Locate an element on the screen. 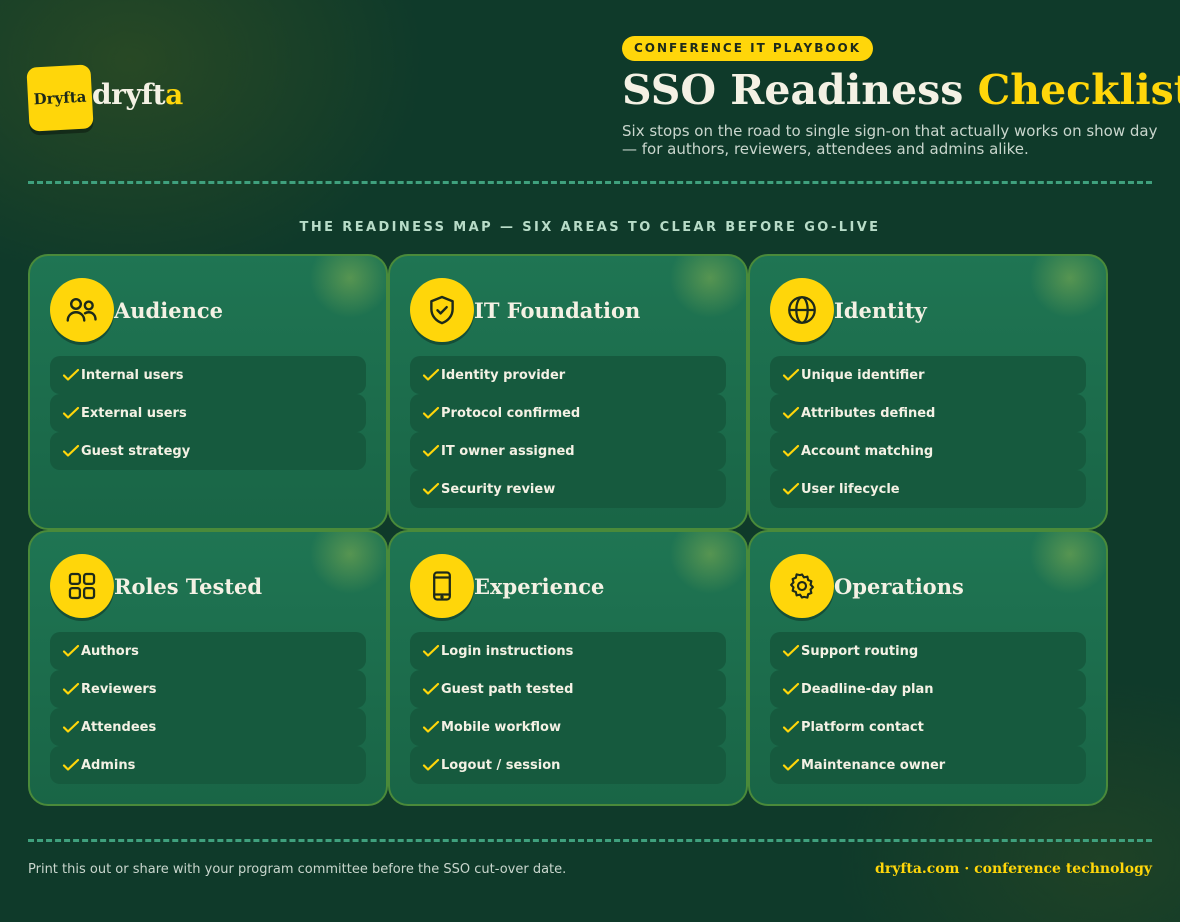 The width and height of the screenshot is (1180, 922). checklist-item: IT owner assigned is located at coordinates (568, 451).